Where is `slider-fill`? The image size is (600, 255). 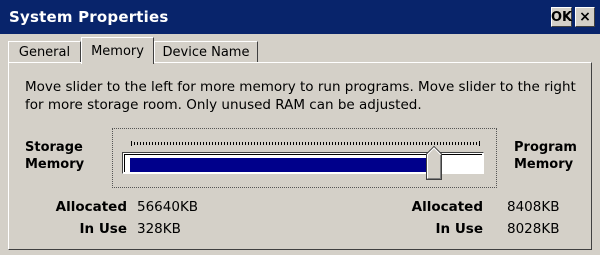 slider-fill is located at coordinates (282, 165).